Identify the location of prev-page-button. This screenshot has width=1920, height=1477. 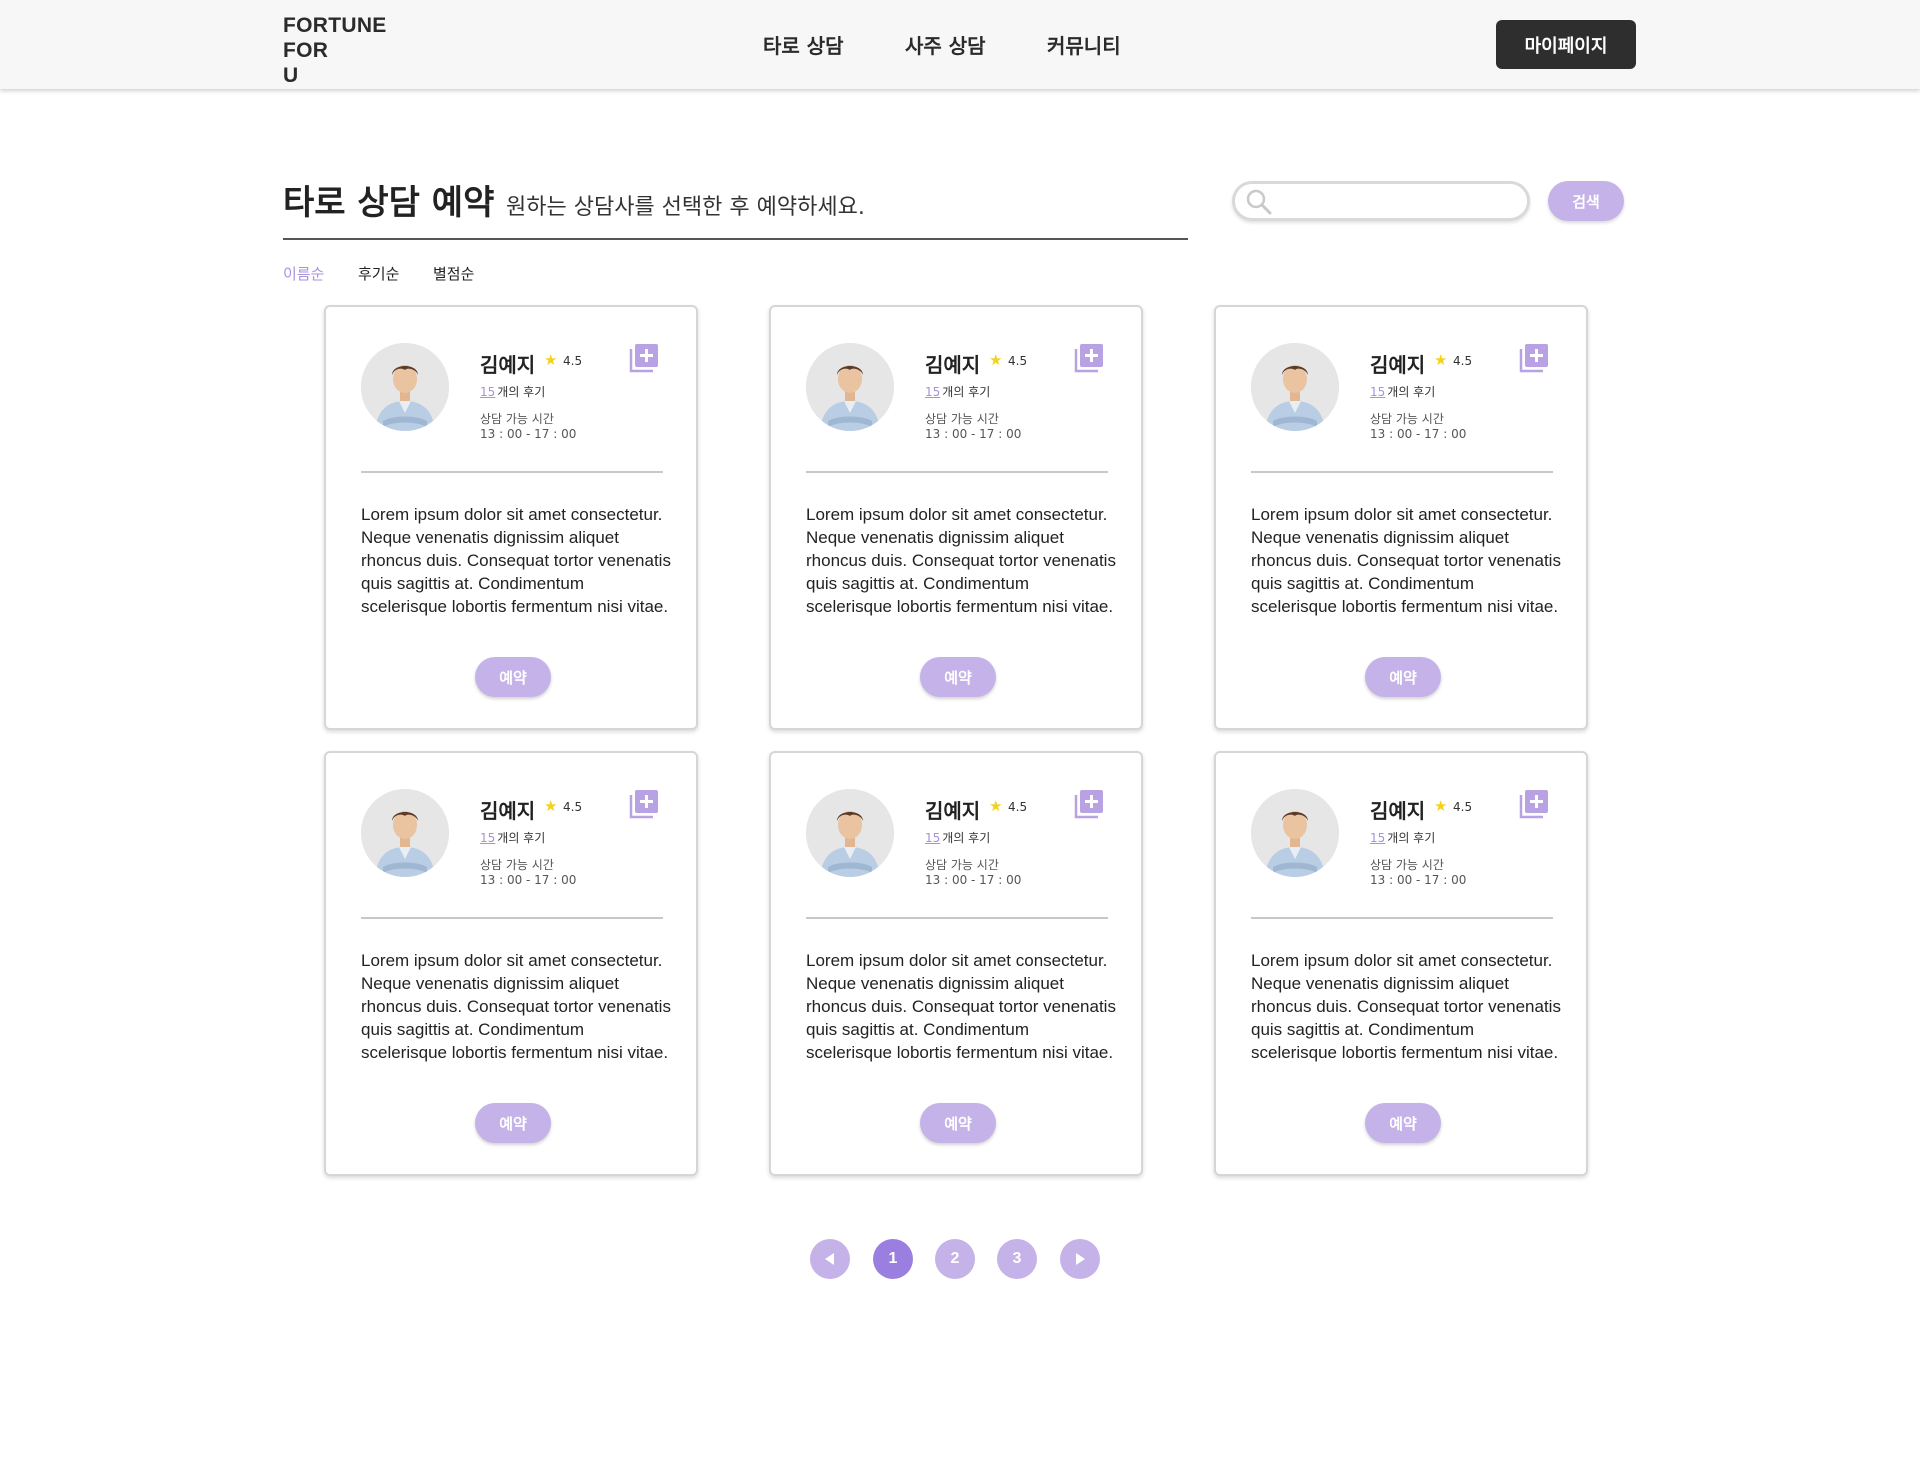
(830, 1259).